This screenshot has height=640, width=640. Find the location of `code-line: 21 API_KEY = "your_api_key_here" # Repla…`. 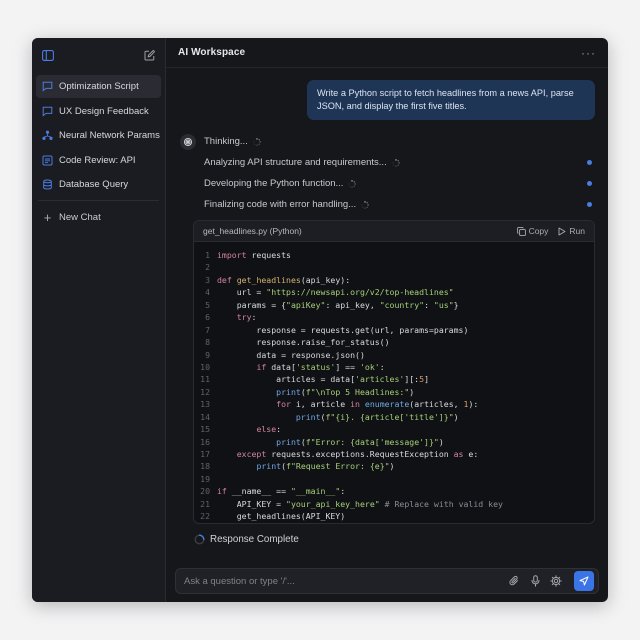

code-line: 21 API_KEY = "your_api_key_here" # Repla… is located at coordinates (394, 504).